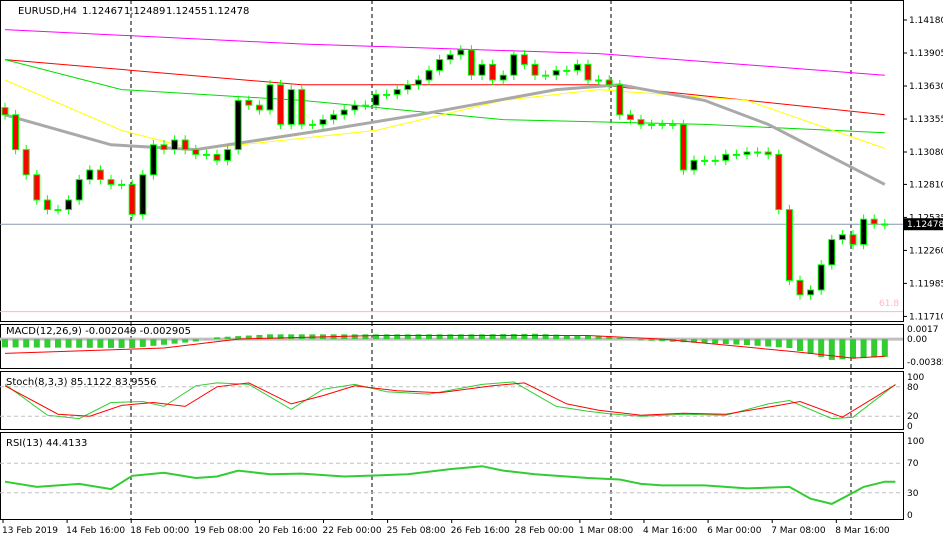  I want to click on rsi-tick-label: 70, so click(913, 464).